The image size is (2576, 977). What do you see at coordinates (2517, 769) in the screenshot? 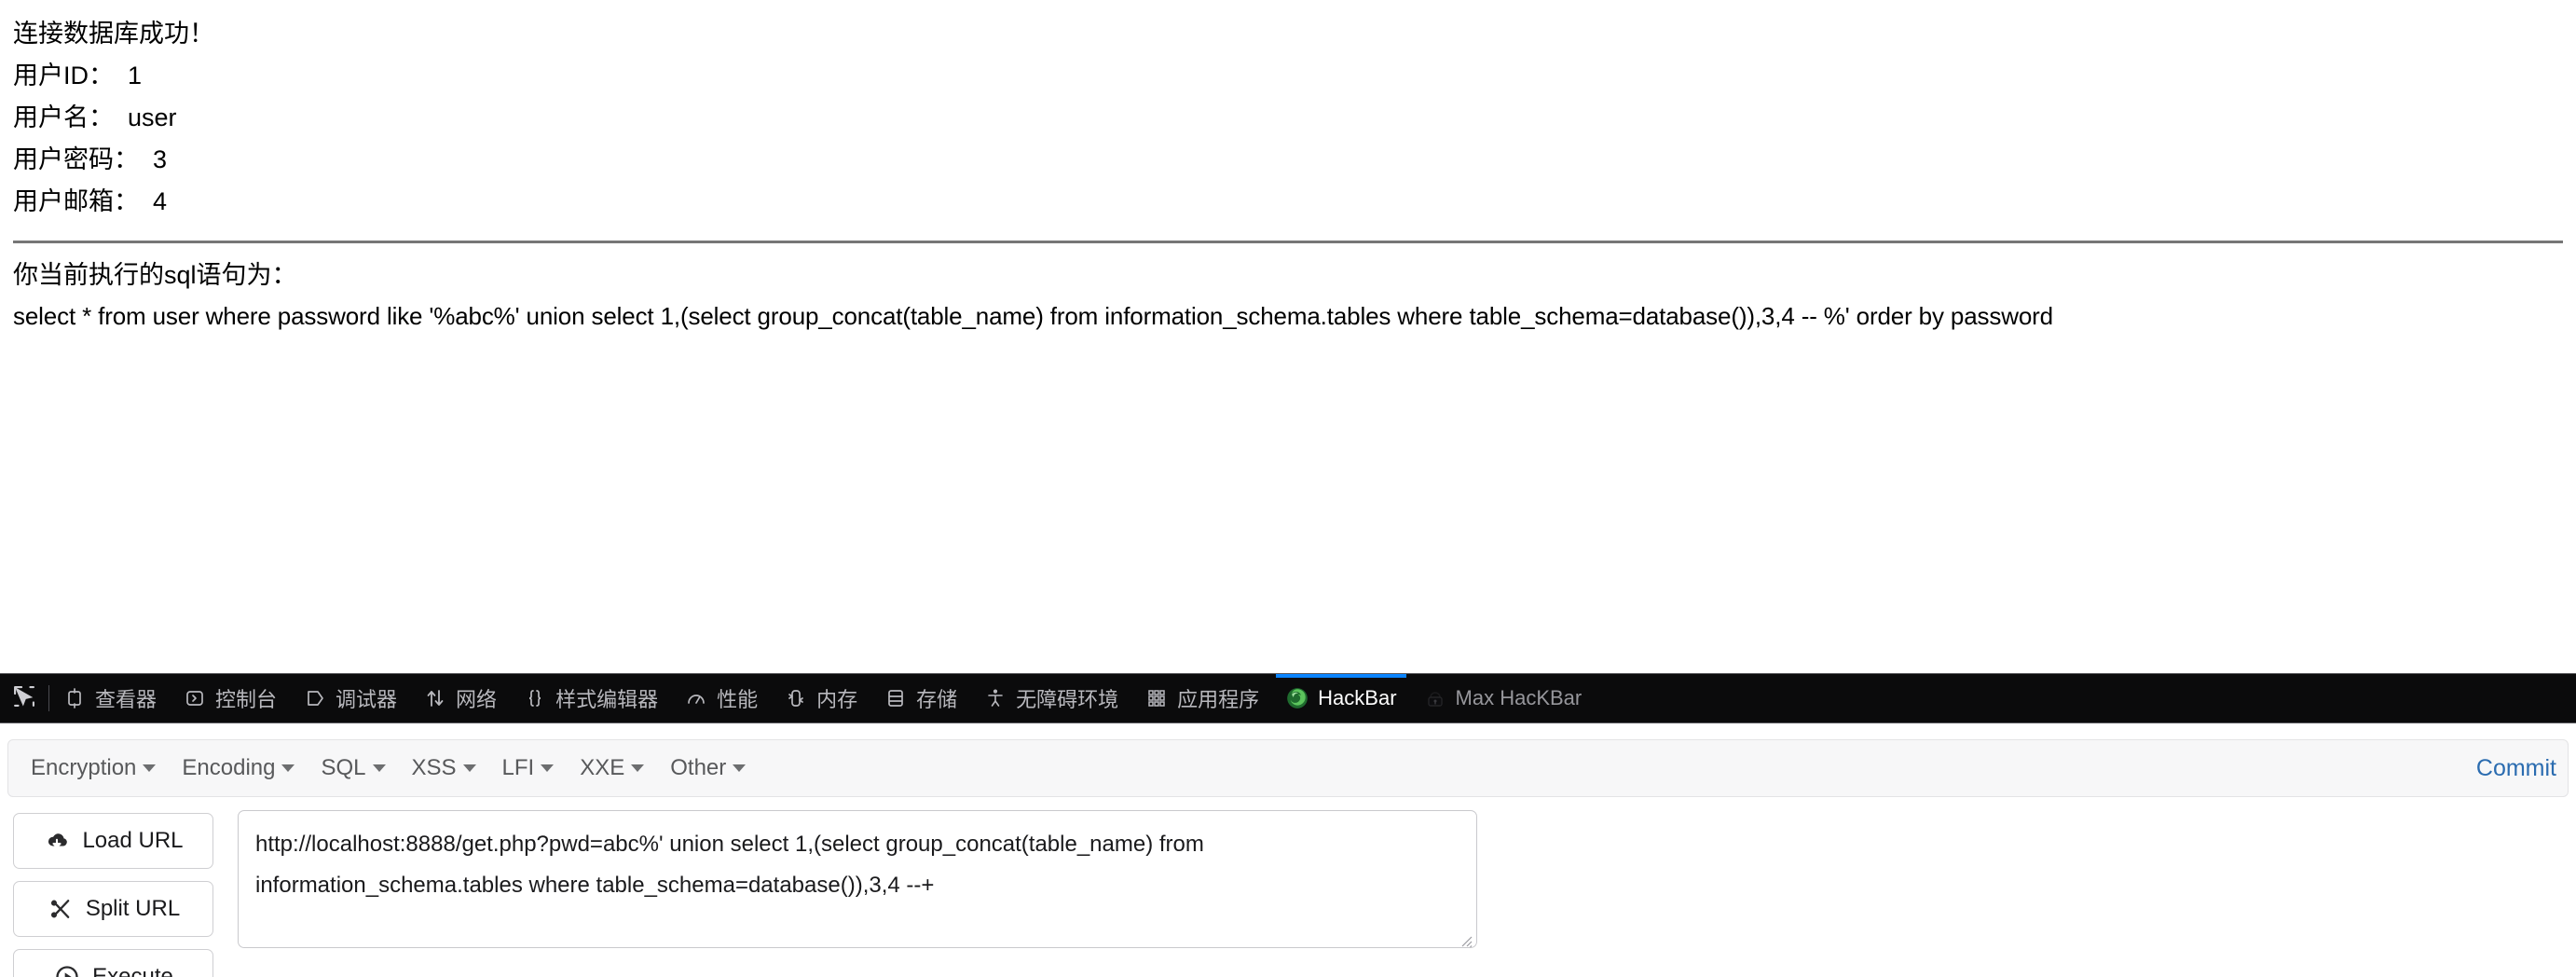
I see `commit-link: Commit` at bounding box center [2517, 769].